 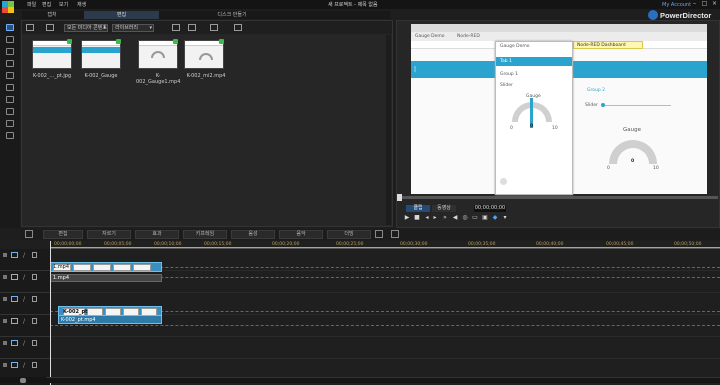 What do you see at coordinates (10, 111) in the screenshot?
I see `voiceover-room-icon` at bounding box center [10, 111].